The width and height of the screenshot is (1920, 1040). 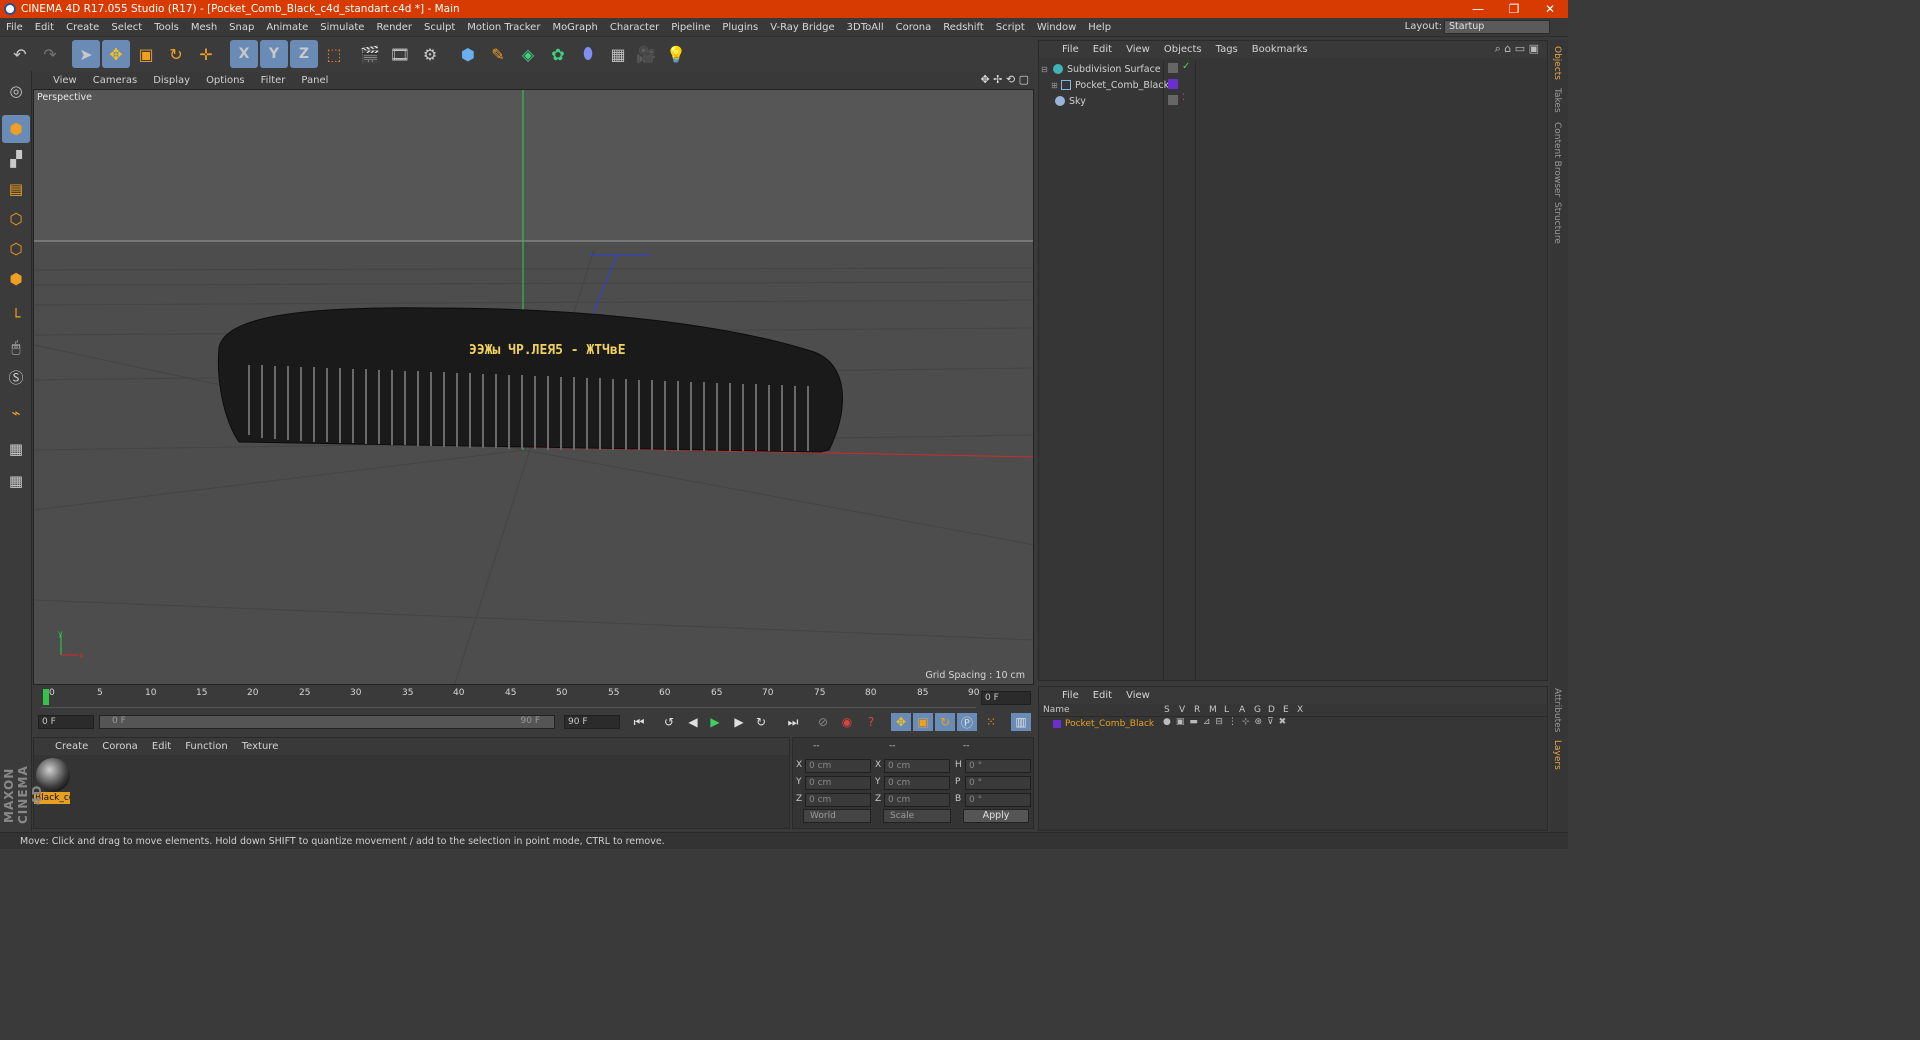 I want to click on menu-edit: Edit, so click(x=44, y=27).